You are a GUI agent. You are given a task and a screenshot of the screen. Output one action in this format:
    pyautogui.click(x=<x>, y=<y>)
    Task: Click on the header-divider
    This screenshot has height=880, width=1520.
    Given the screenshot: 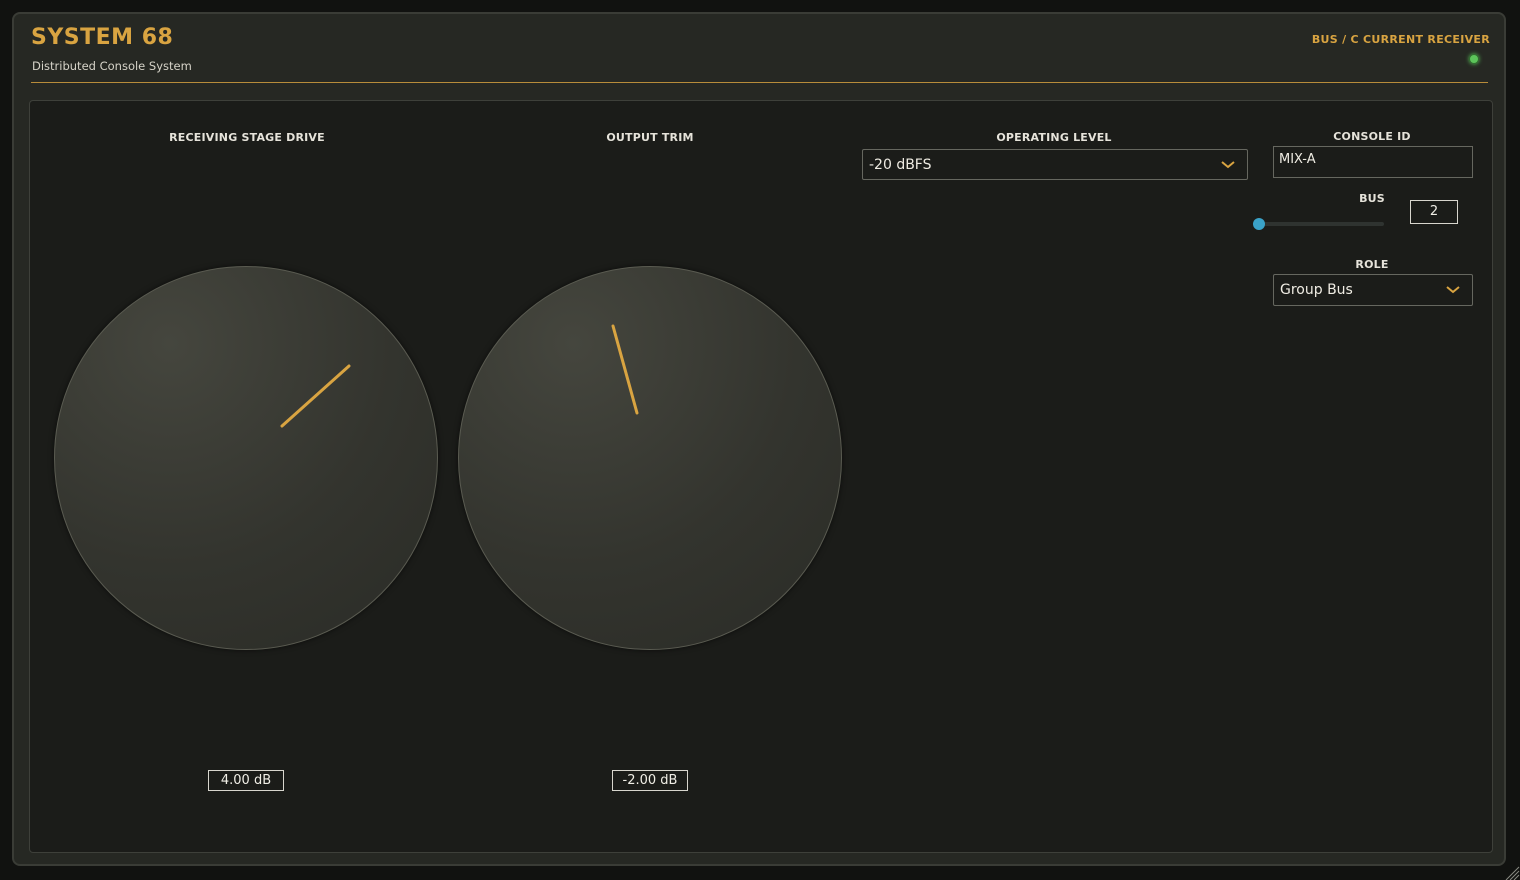 What is the action you would take?
    pyautogui.click(x=759, y=82)
    